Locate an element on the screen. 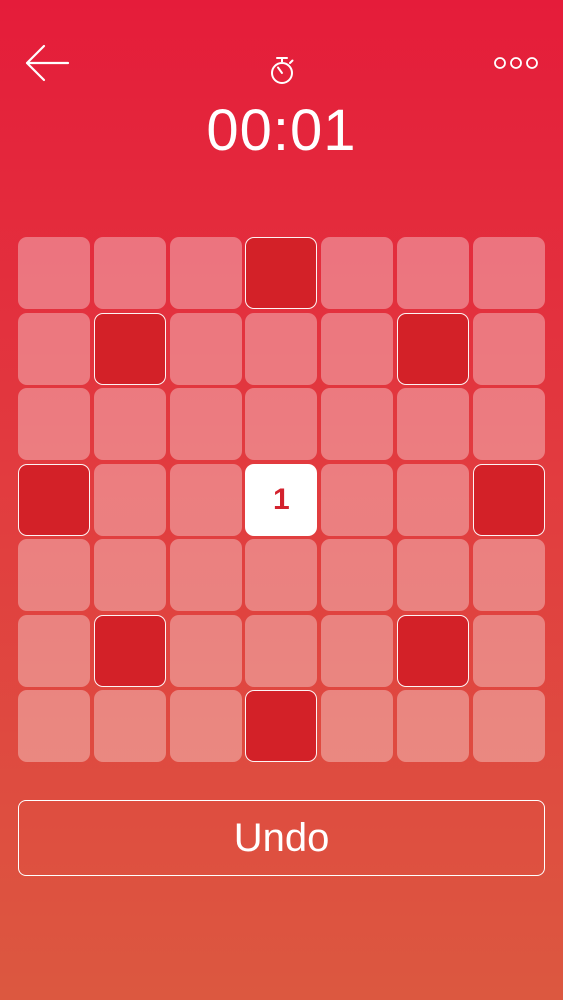  ellipsis-icon is located at coordinates (516, 63).